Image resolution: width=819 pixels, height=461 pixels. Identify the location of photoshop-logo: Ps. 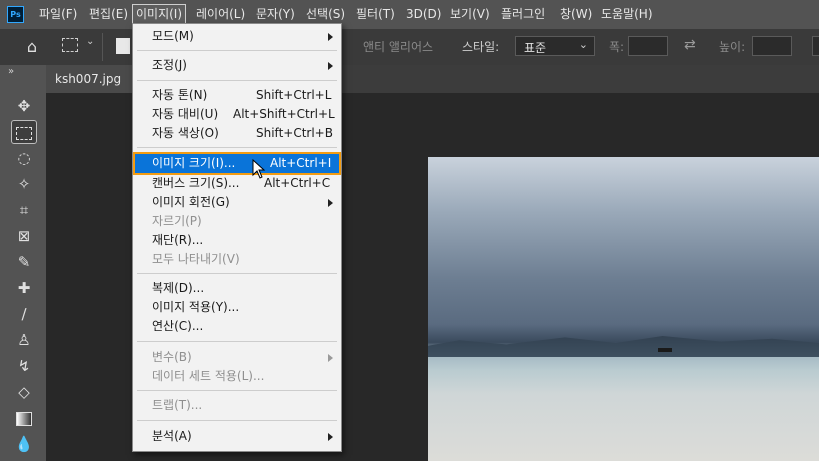
(15, 14).